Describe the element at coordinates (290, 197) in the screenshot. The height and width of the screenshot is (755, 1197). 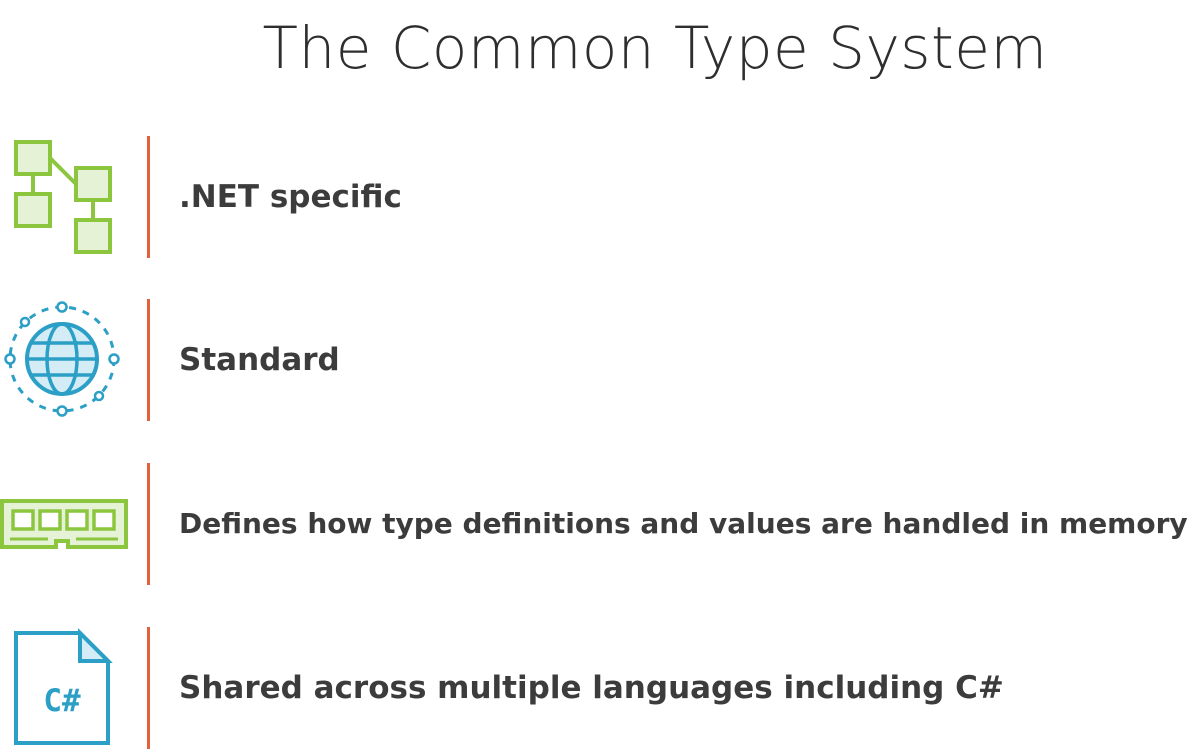
I see `bullet-text: .NET specific` at that location.